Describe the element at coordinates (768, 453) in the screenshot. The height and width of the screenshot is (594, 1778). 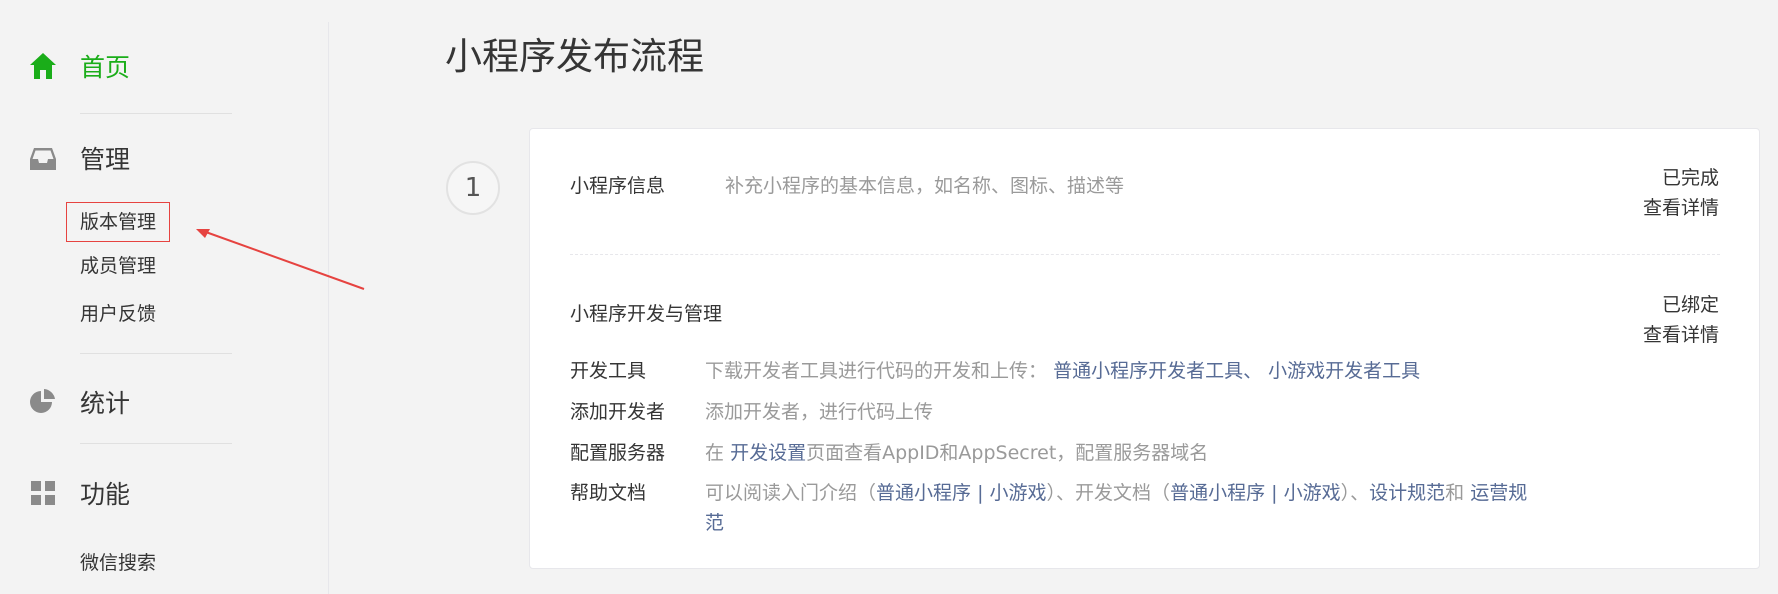
I see `dev-settings-link: 开发设置` at that location.